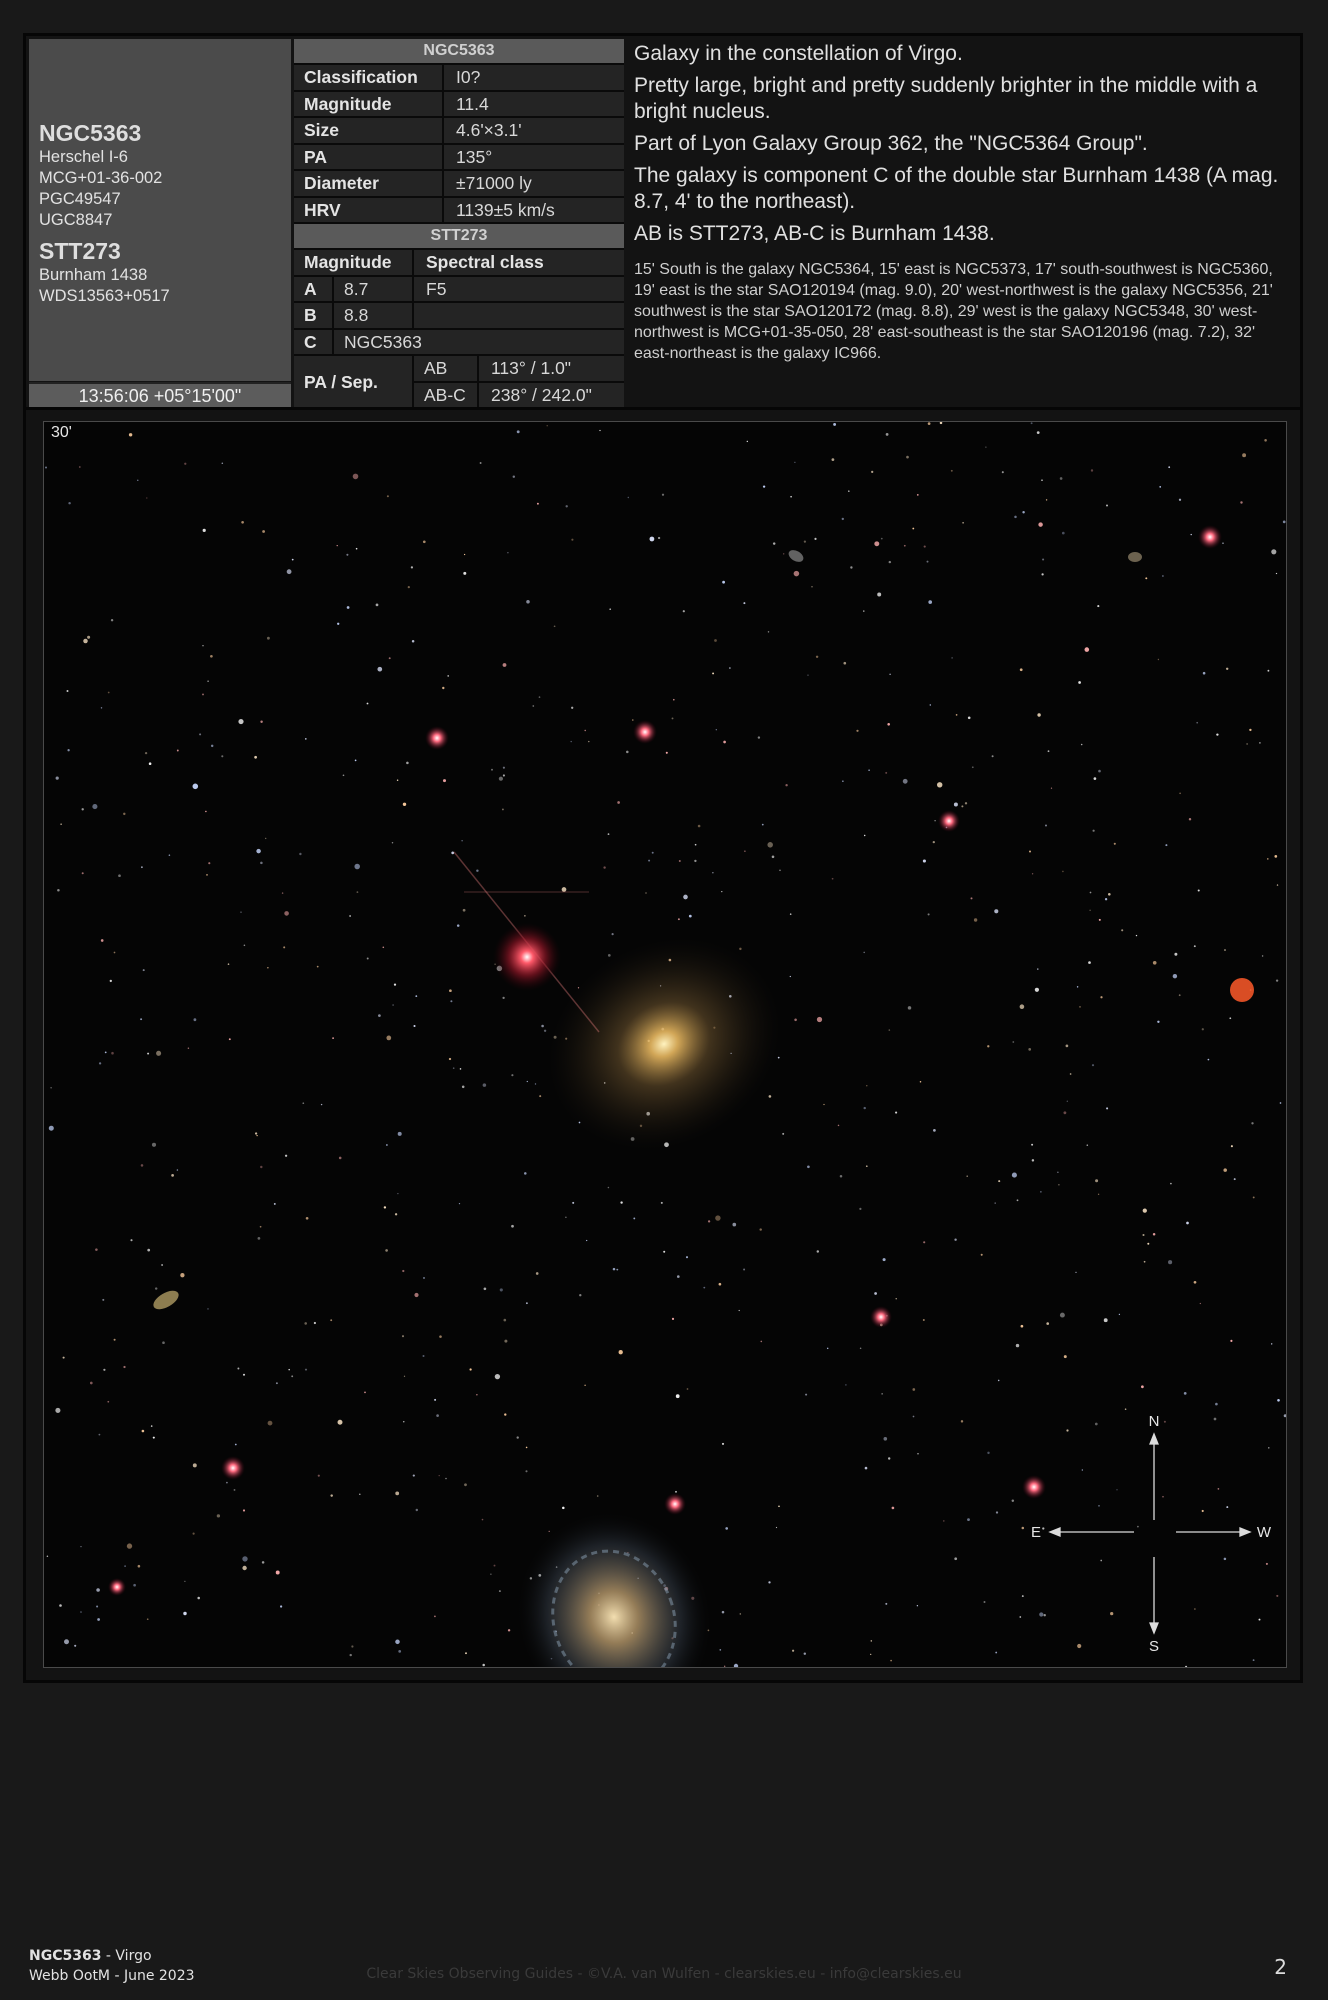  Describe the element at coordinates (1280, 1967) in the screenshot. I see `page-number: 2` at that location.